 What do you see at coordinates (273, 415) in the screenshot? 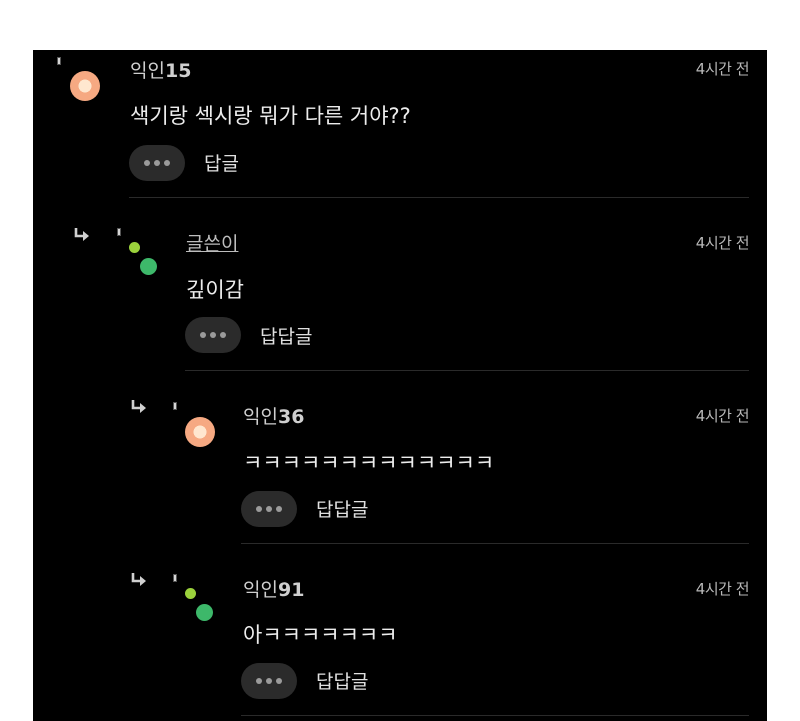
I see `comment-author: 익인36` at bounding box center [273, 415].